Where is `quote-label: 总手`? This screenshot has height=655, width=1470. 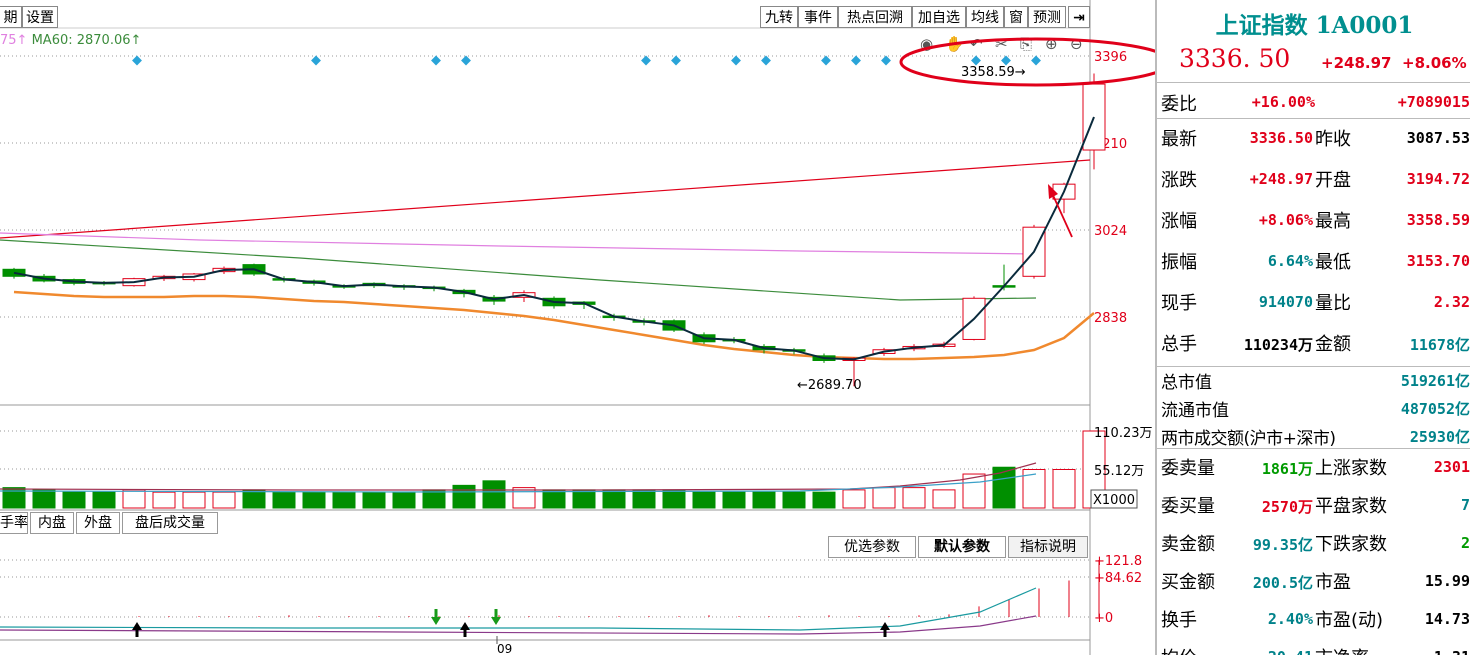
quote-label: 总手 is located at coordinates (1179, 344).